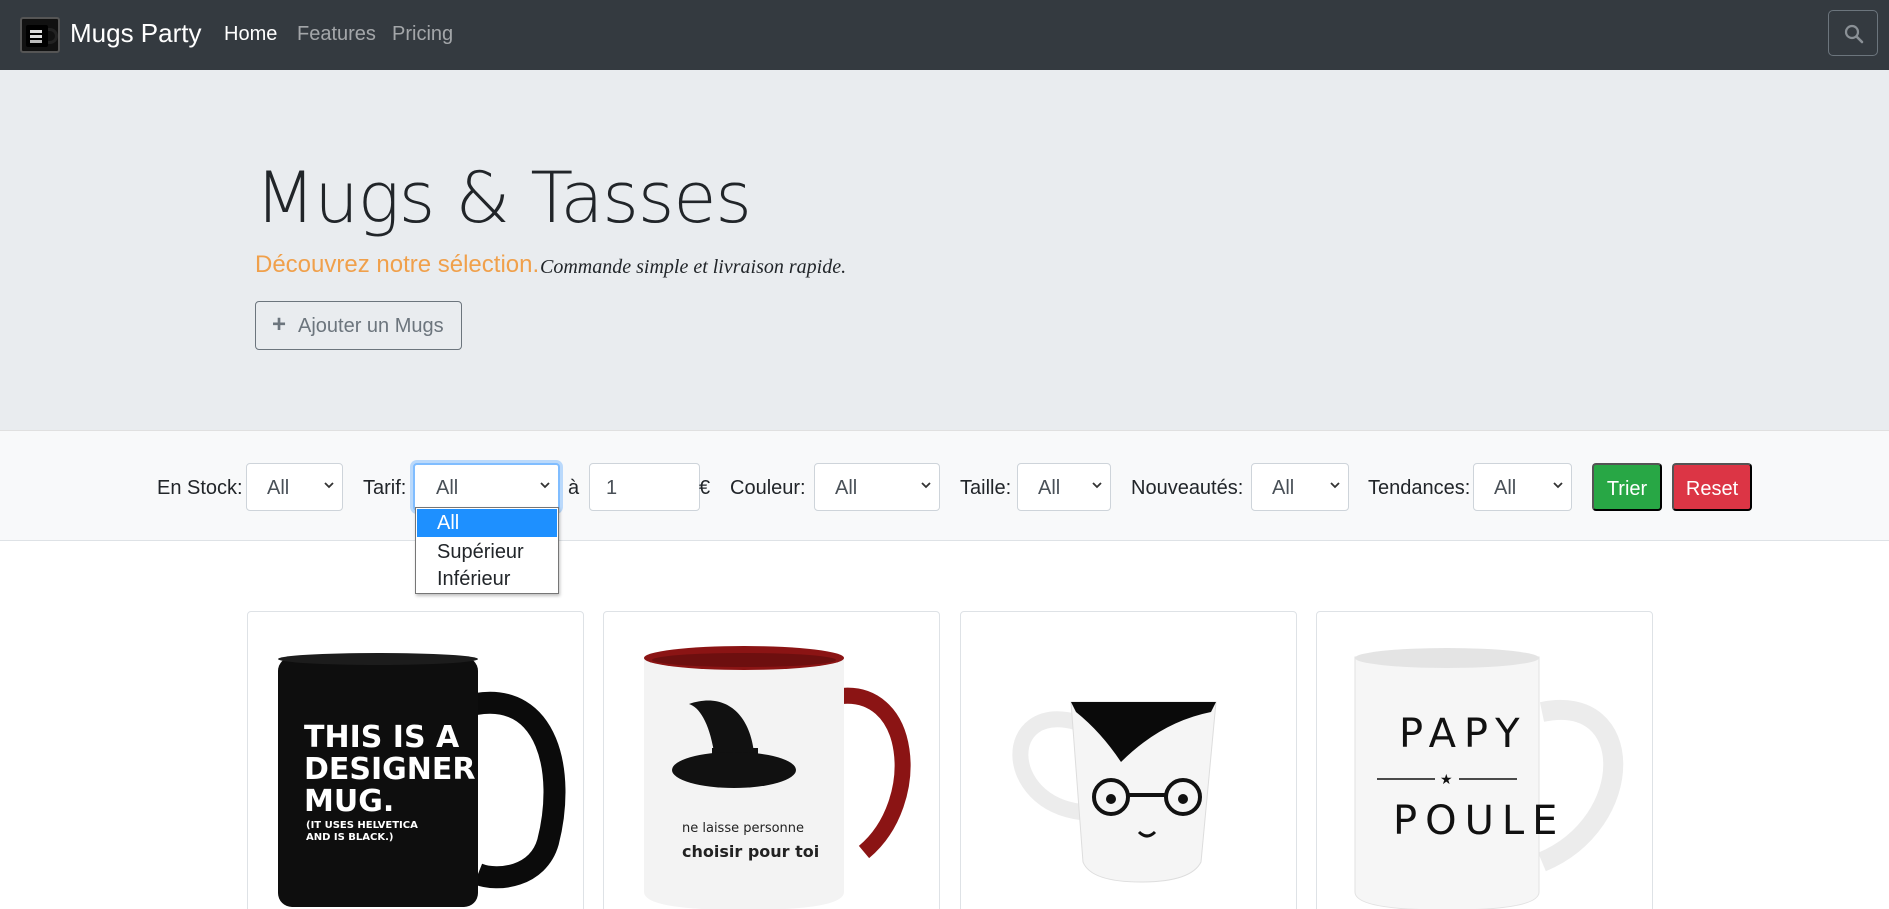 The width and height of the screenshot is (1889, 909). I want to click on mug-print-line: choisir pour toi, so click(750, 851).